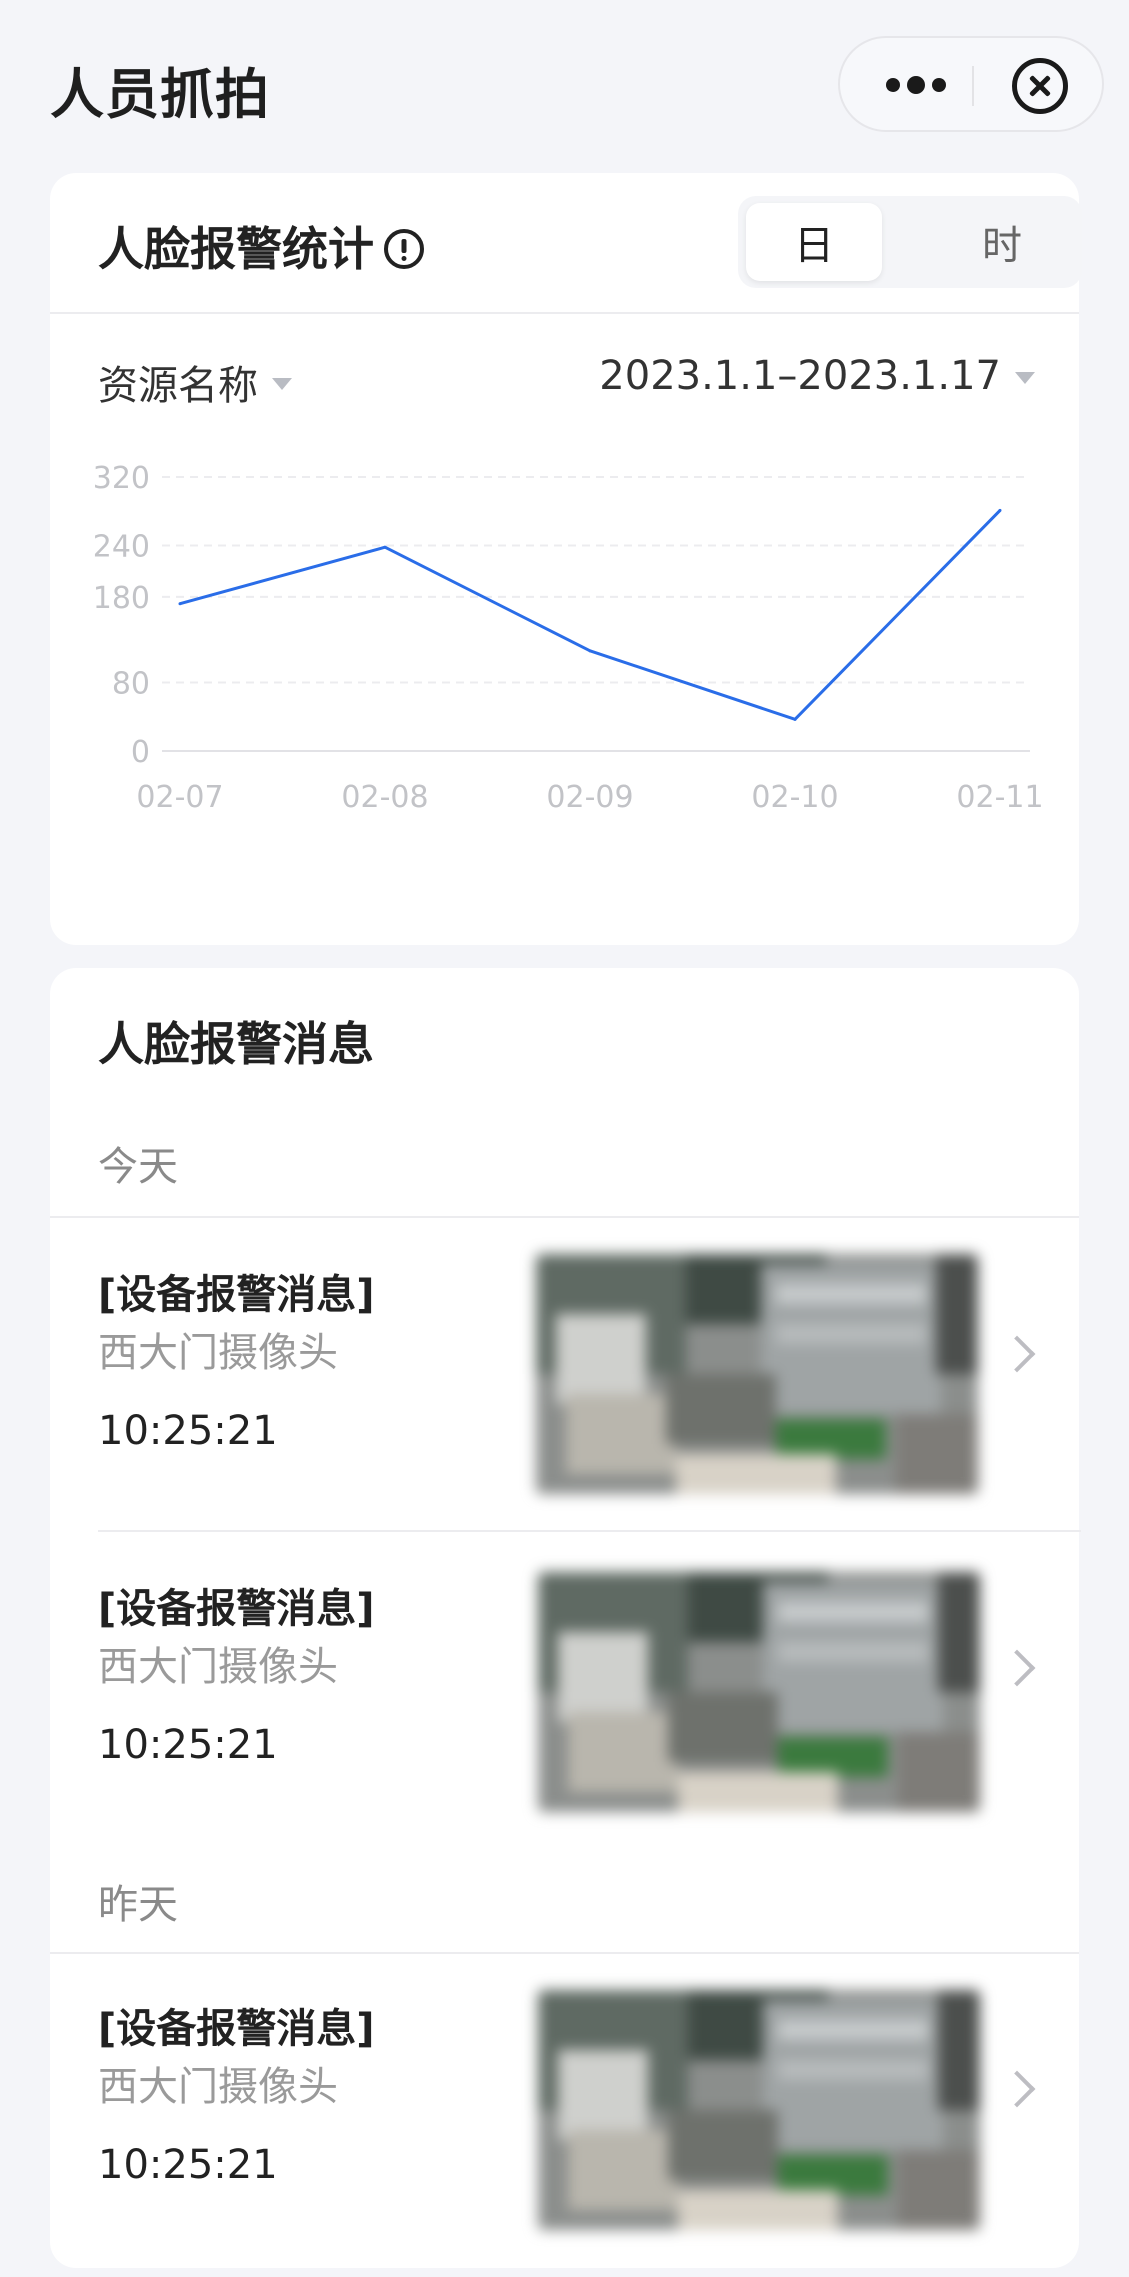 The height and width of the screenshot is (2277, 1129). What do you see at coordinates (160, 94) in the screenshot?
I see `page-title: 人员抓拍` at bounding box center [160, 94].